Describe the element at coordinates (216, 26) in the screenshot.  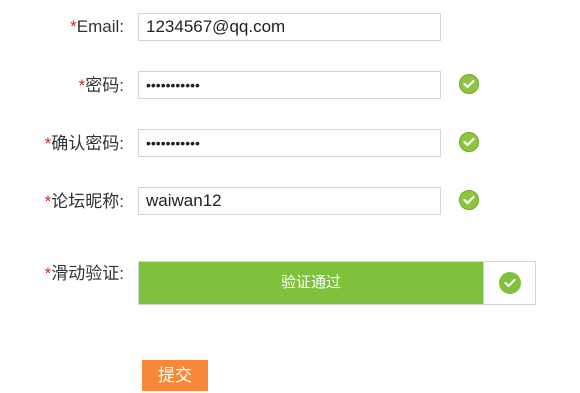
I see `email-value: 1234567@qq.com` at that location.